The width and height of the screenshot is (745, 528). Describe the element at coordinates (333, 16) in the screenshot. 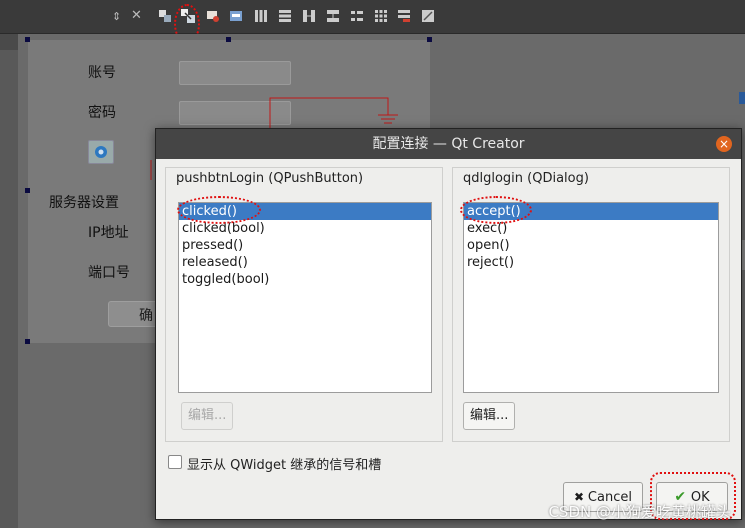

I see `layout-v-splitter-icon` at that location.